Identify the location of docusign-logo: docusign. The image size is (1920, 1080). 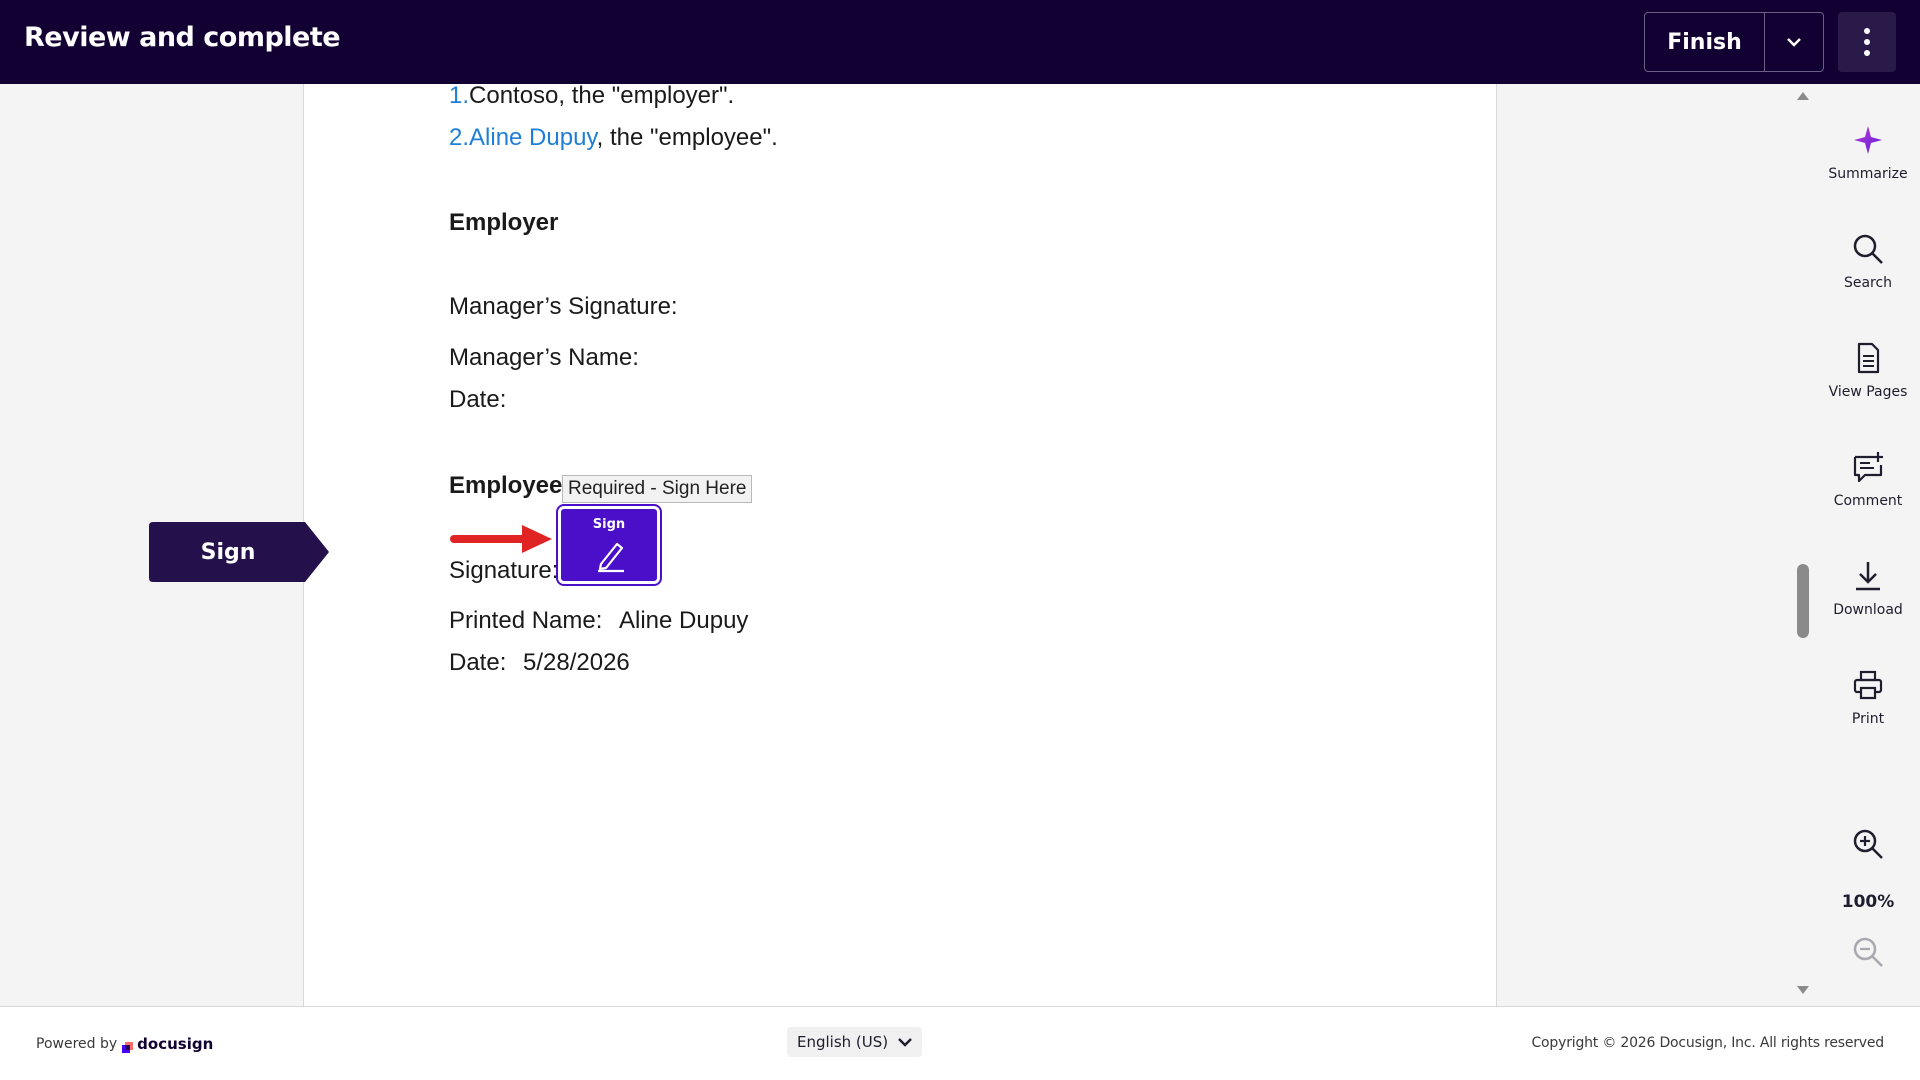
(167, 1044).